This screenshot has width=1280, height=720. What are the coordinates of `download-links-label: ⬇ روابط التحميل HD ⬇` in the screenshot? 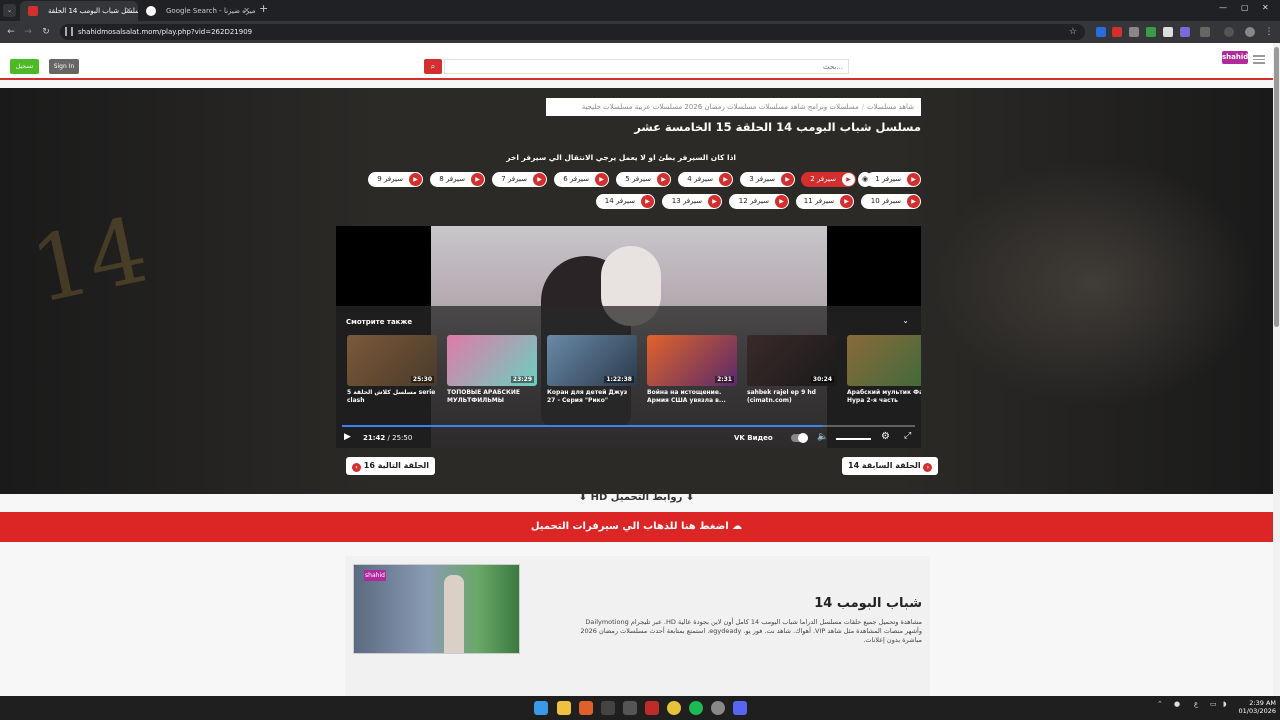 It's located at (636, 497).